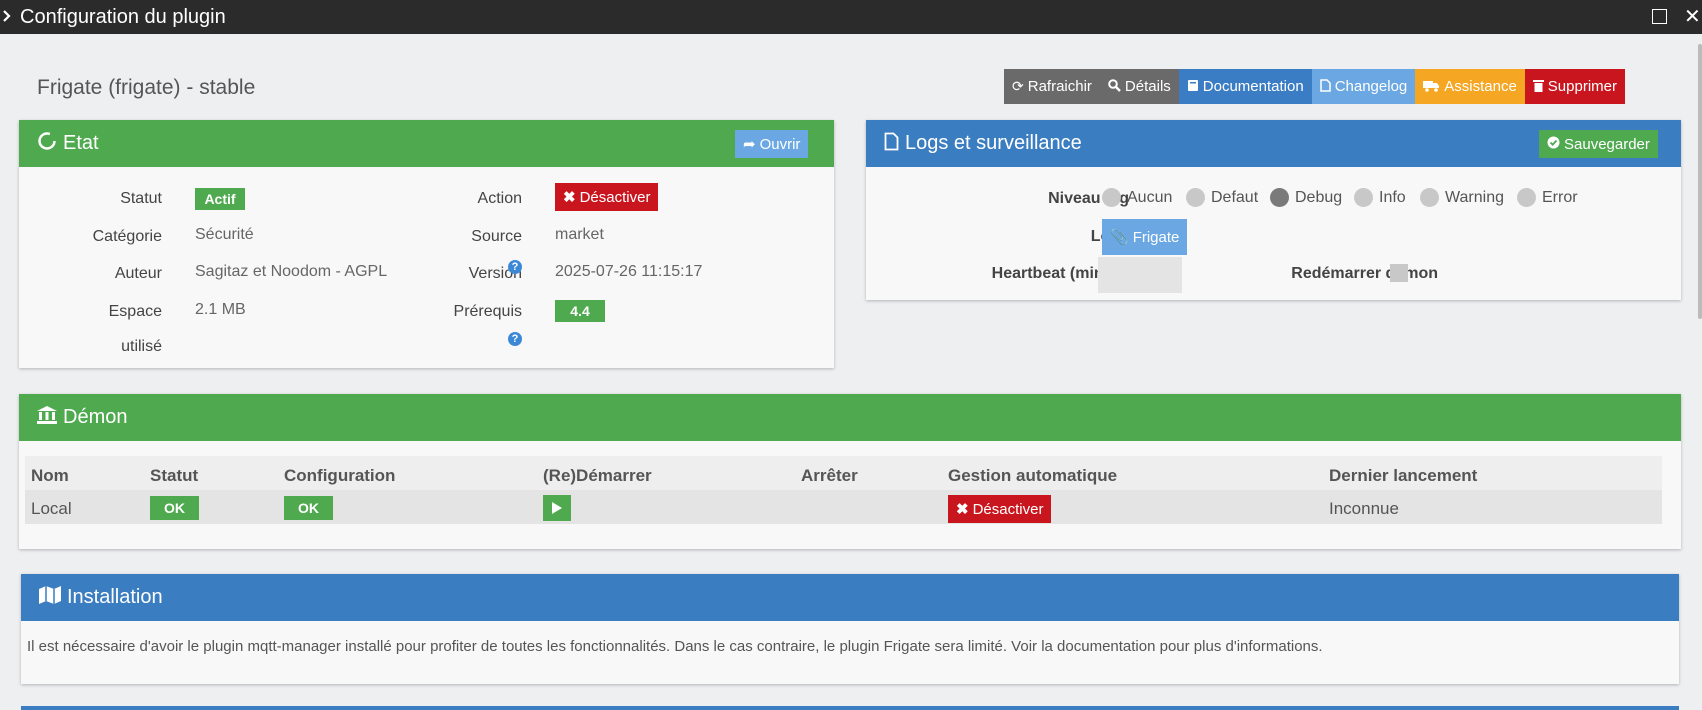 Image resolution: width=1702 pixels, height=710 pixels. I want to click on paperclip-icon: 📎, so click(1119, 237).